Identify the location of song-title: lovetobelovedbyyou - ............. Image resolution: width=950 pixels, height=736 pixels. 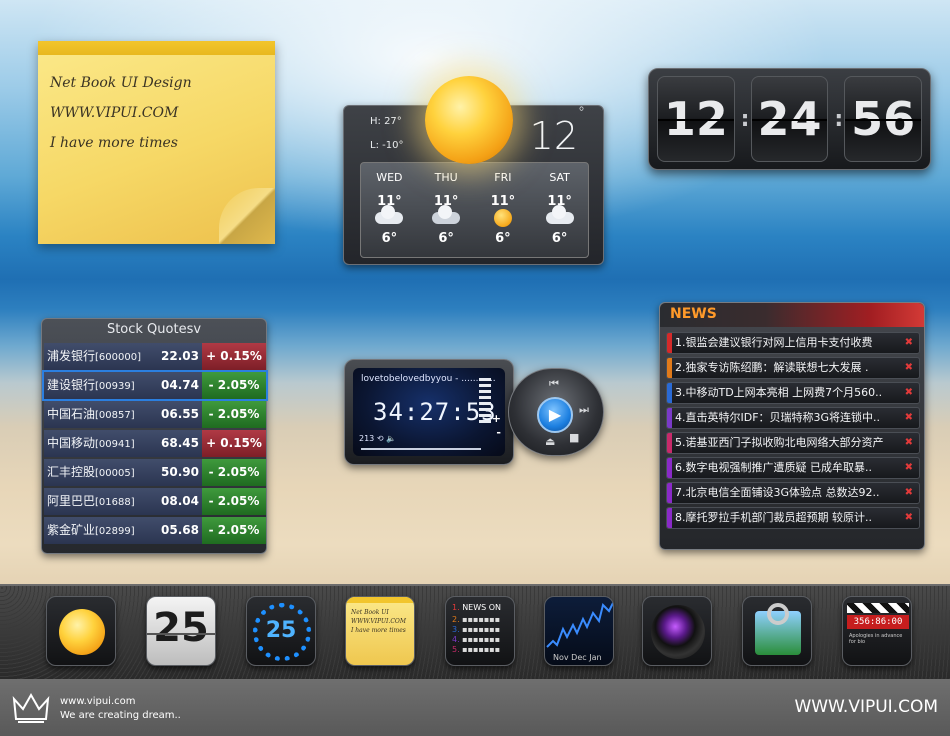
(428, 379).